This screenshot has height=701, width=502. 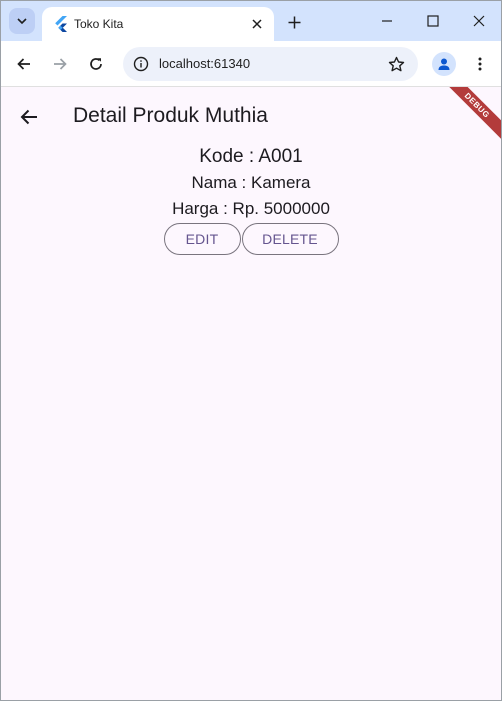 I want to click on tab-close-button, so click(x=257, y=24).